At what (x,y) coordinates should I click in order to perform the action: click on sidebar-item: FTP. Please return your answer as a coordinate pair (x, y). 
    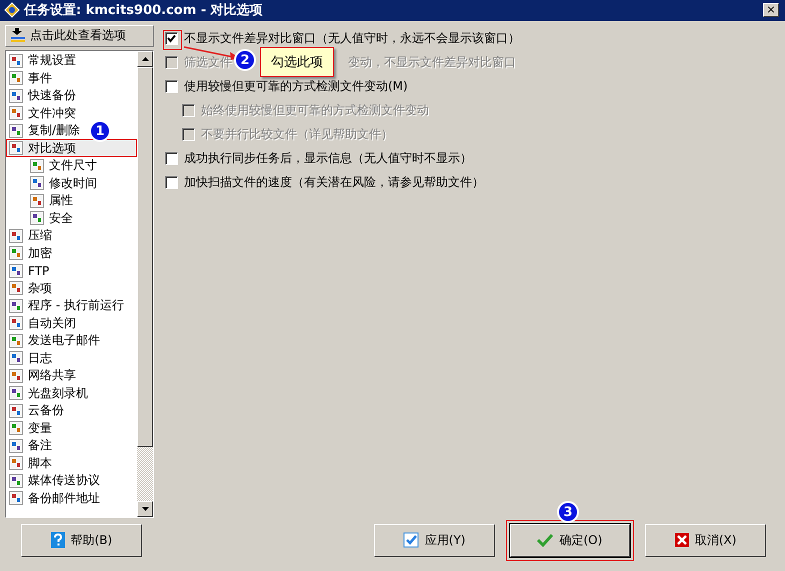
    Looking at the image, I should click on (29, 271).